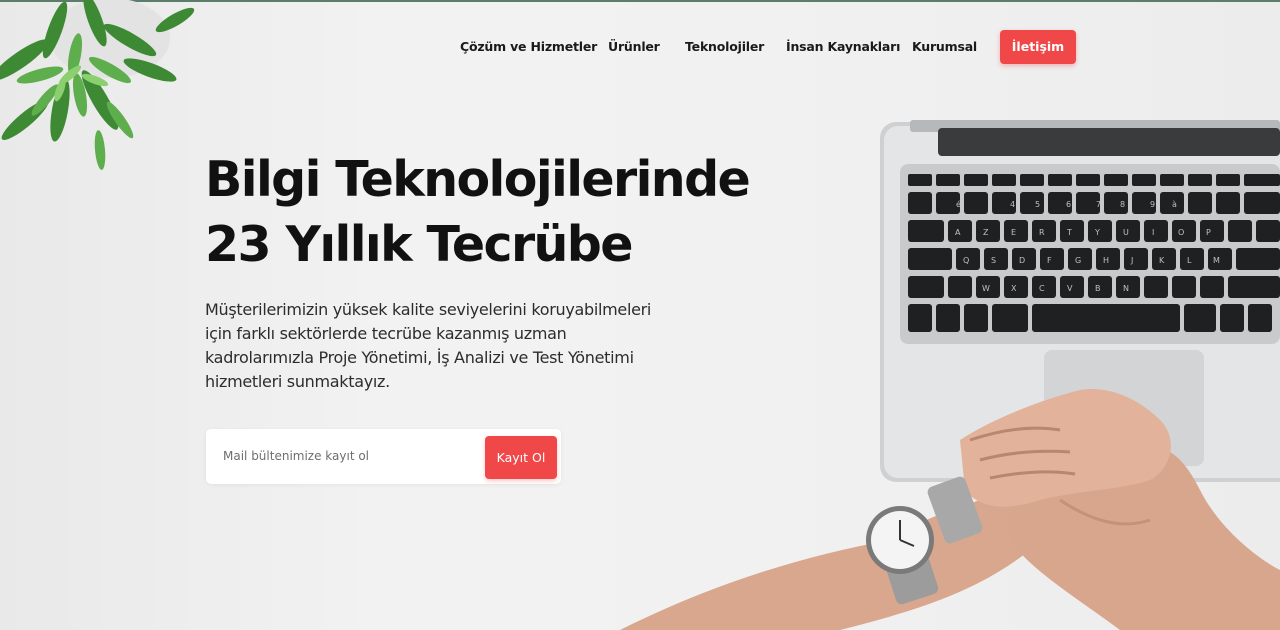 This screenshot has height=630, width=1280. I want to click on svg-text: 6, so click(1068, 204).